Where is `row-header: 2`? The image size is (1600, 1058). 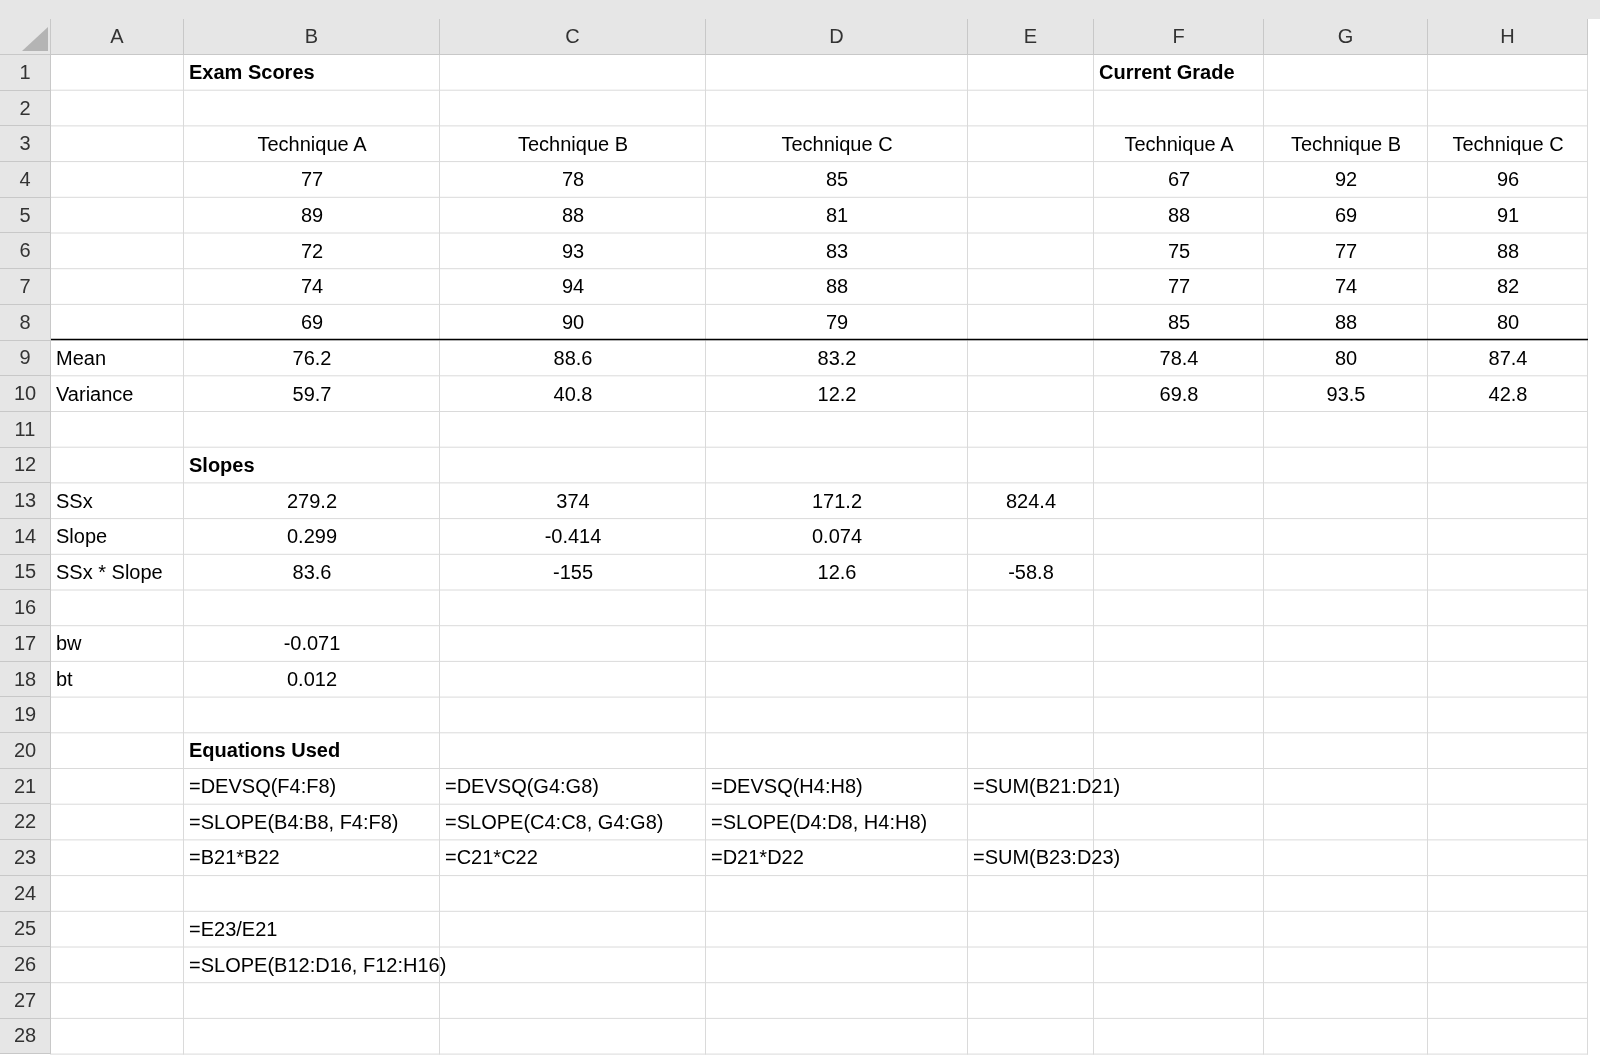
row-header: 2 is located at coordinates (25, 108).